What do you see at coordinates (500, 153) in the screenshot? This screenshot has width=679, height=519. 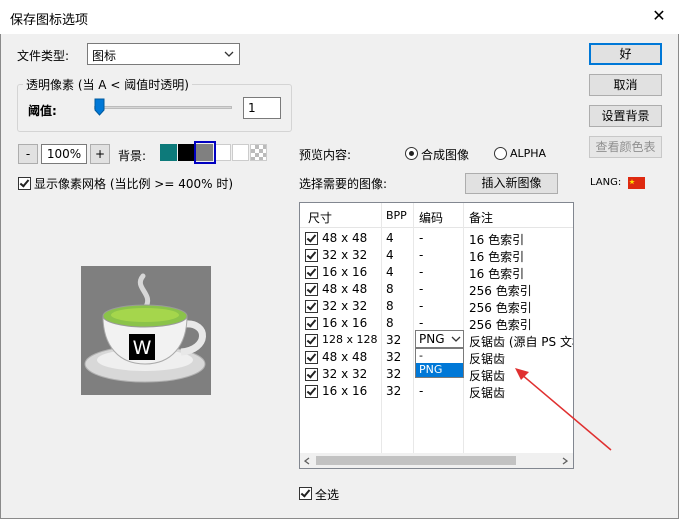 I see `radio-alpha` at bounding box center [500, 153].